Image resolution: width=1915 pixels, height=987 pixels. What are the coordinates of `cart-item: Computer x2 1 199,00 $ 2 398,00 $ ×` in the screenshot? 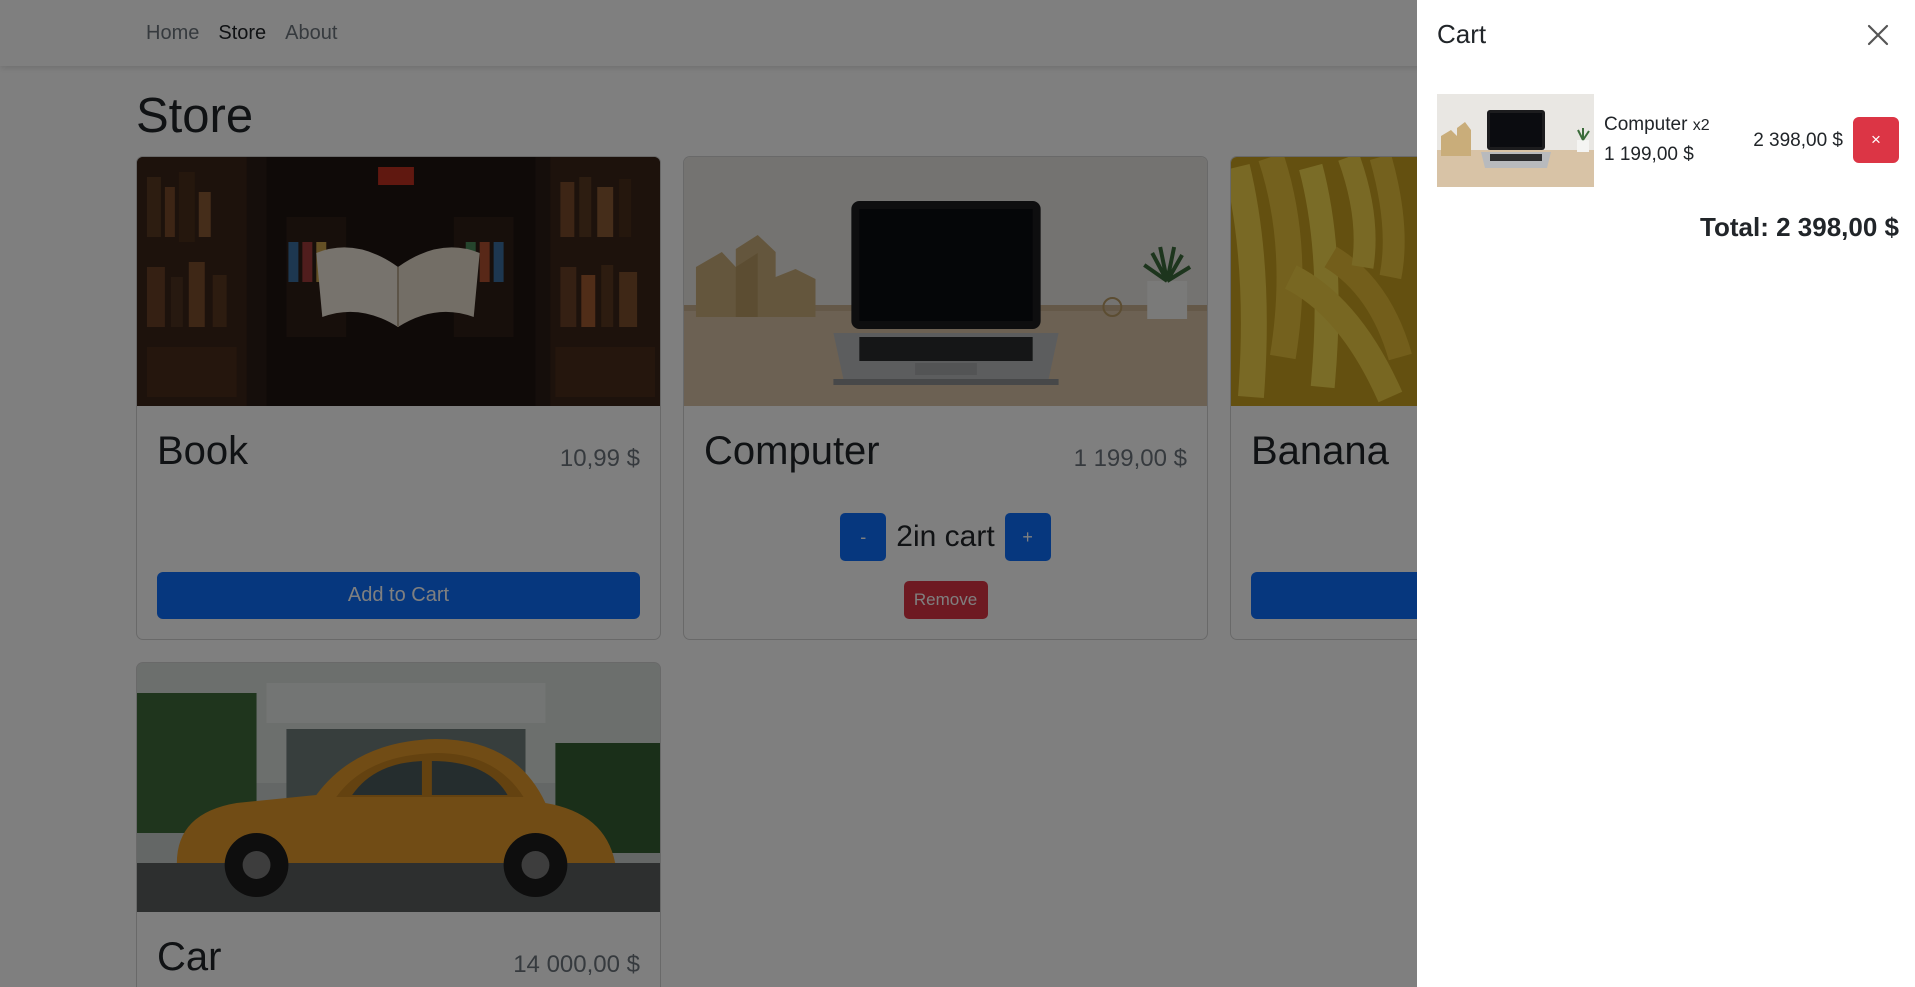 It's located at (1668, 140).